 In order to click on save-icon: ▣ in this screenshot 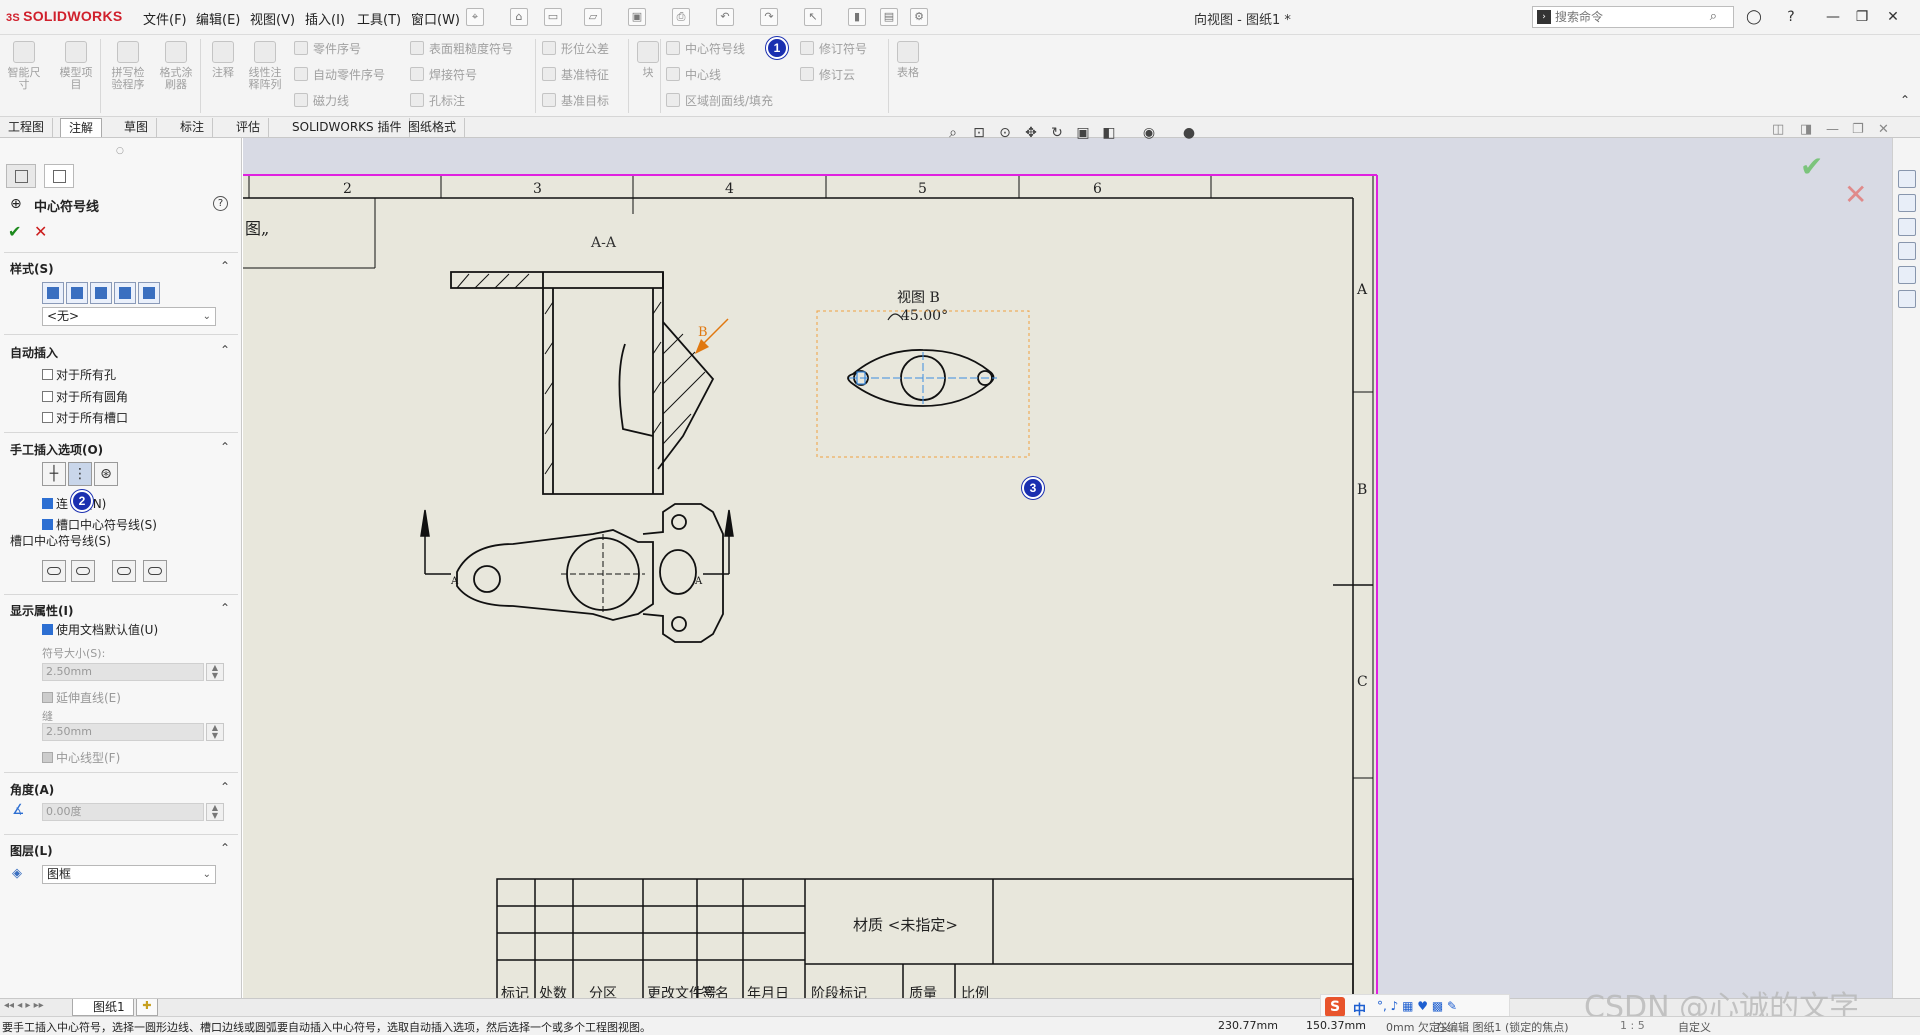, I will do `click(637, 17)`.